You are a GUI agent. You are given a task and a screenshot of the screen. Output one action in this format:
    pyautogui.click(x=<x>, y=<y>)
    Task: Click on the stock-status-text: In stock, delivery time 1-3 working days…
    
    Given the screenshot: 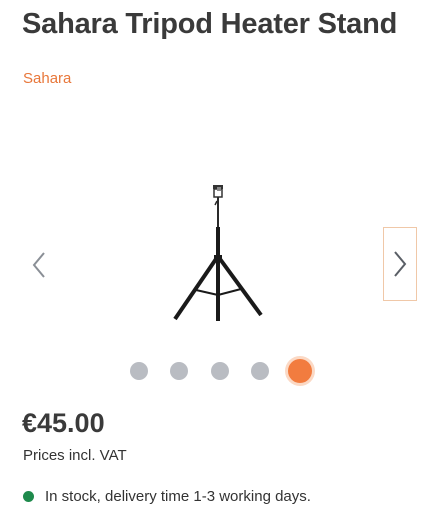 What is the action you would take?
    pyautogui.click(x=178, y=496)
    